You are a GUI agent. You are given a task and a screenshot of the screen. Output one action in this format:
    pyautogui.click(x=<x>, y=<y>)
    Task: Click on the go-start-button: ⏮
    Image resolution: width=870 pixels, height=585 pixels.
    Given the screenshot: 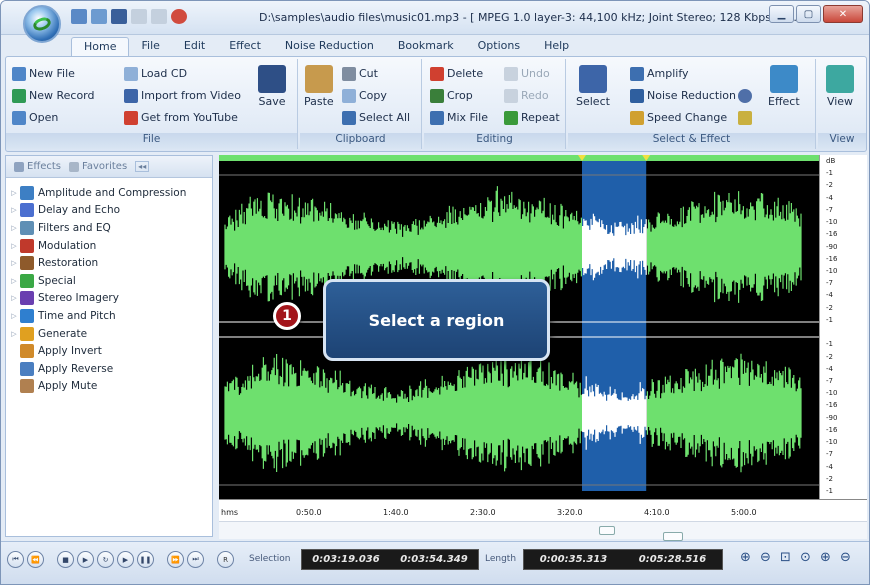 What is the action you would take?
    pyautogui.click(x=15, y=559)
    